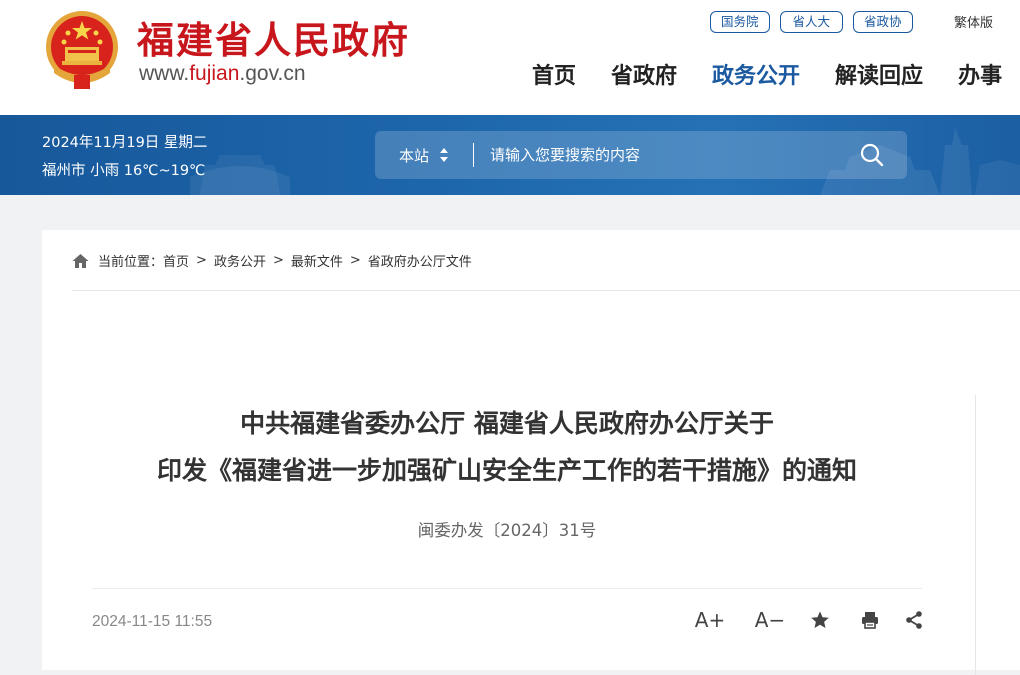  I want to click on share-button, so click(914, 620).